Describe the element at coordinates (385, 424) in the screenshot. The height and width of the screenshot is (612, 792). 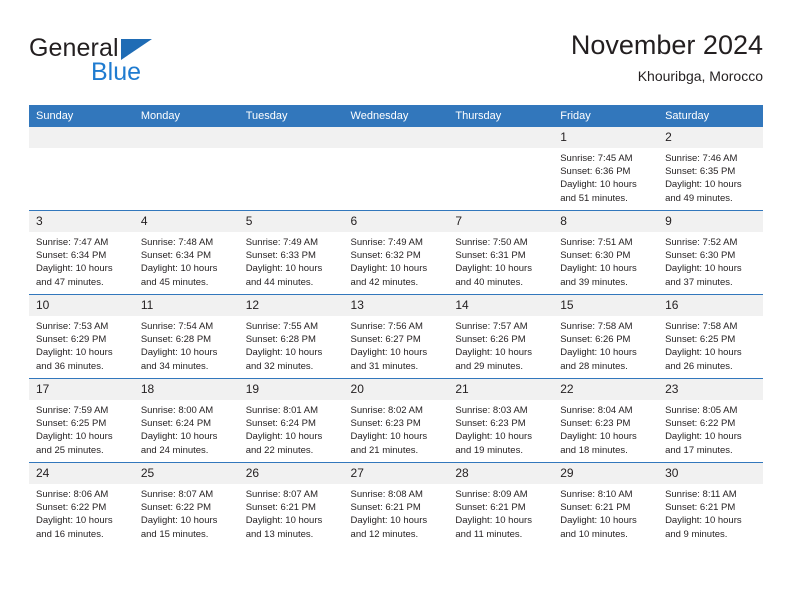
I see `sunset-text: Sunset: 6:23 PM` at that location.